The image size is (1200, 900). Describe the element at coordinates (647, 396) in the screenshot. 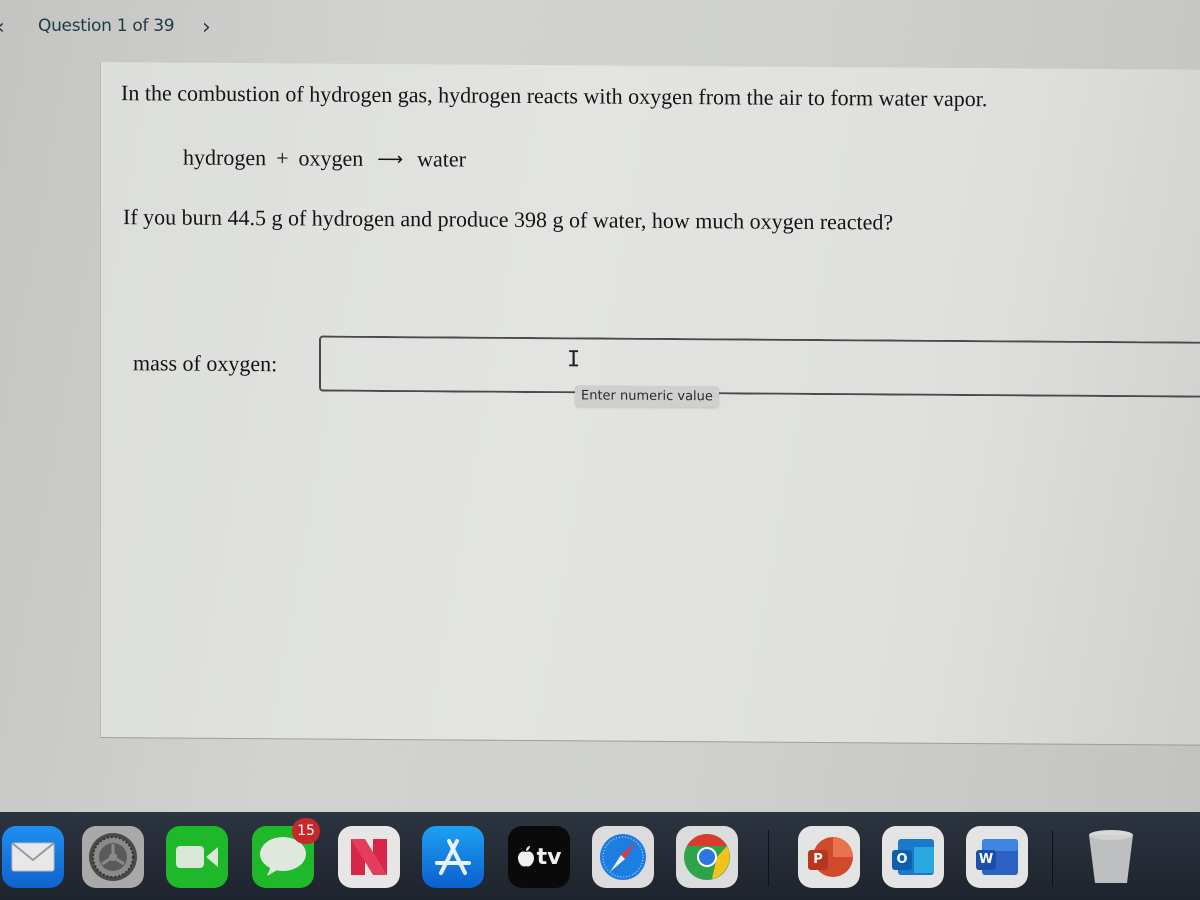

I see `input-tooltip: Enter numeric value` at that location.